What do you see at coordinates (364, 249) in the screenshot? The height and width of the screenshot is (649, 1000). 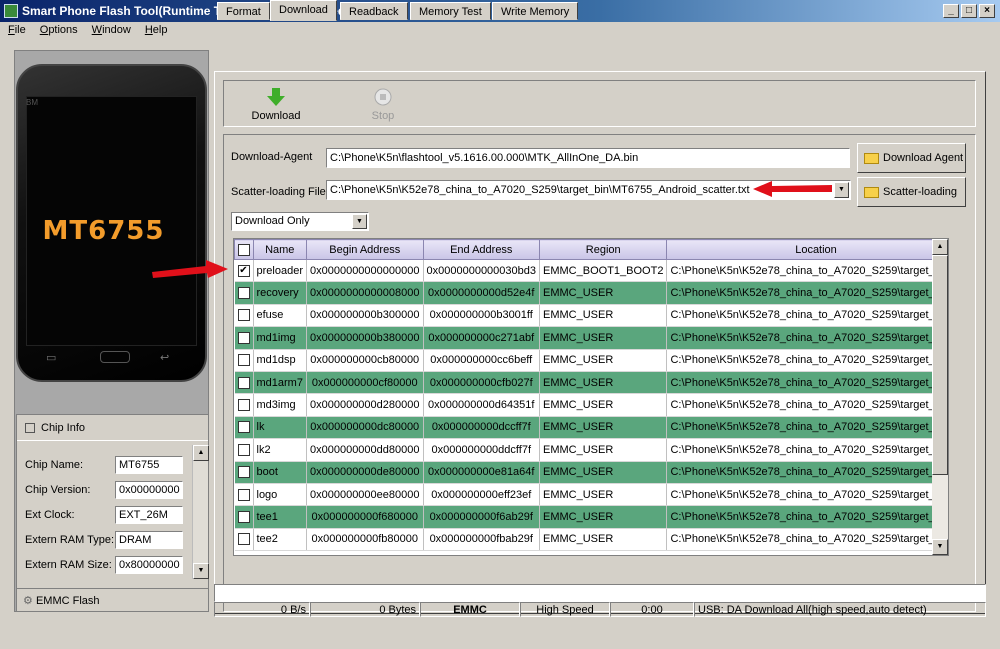 I see `column-begin-address: Begin Address` at bounding box center [364, 249].